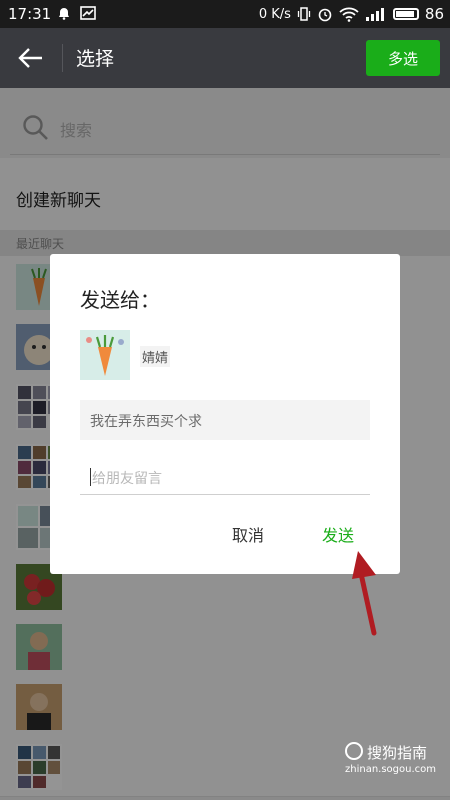  What do you see at coordinates (434, 14) in the screenshot?
I see `battery-level: 86` at bounding box center [434, 14].